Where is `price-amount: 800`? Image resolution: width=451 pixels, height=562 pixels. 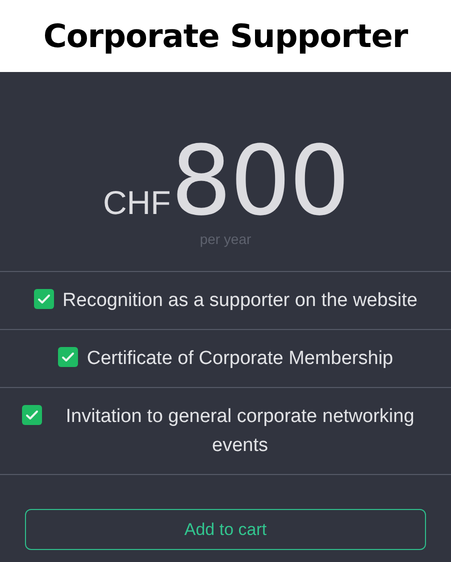 price-amount: 800 is located at coordinates (259, 181).